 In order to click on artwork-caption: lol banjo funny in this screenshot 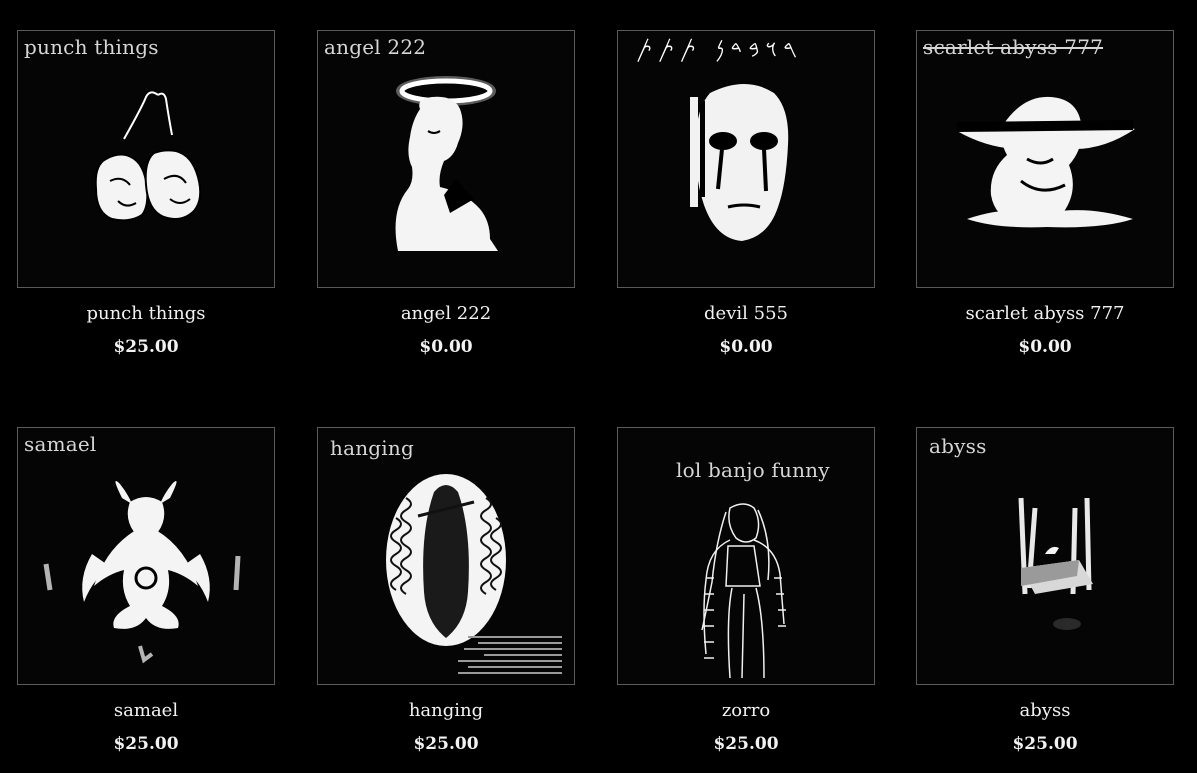, I will do `click(753, 470)`.